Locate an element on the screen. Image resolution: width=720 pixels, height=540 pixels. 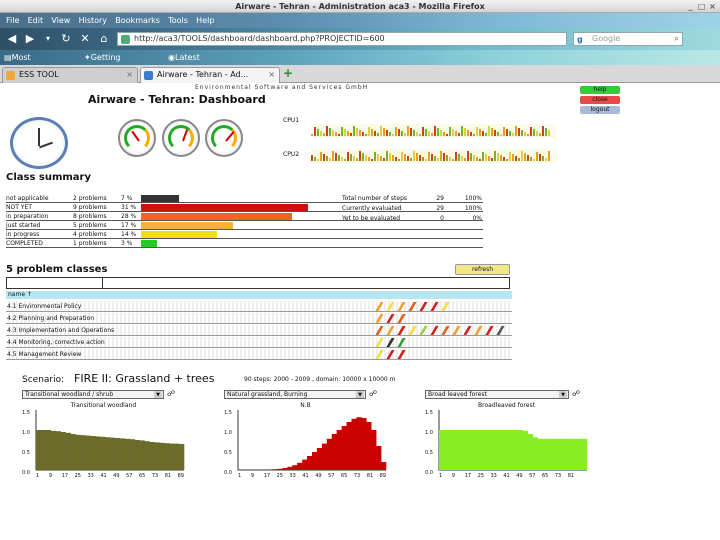
problem-row: 4.2 Planning and Preparation is located at coordinates (259, 318).